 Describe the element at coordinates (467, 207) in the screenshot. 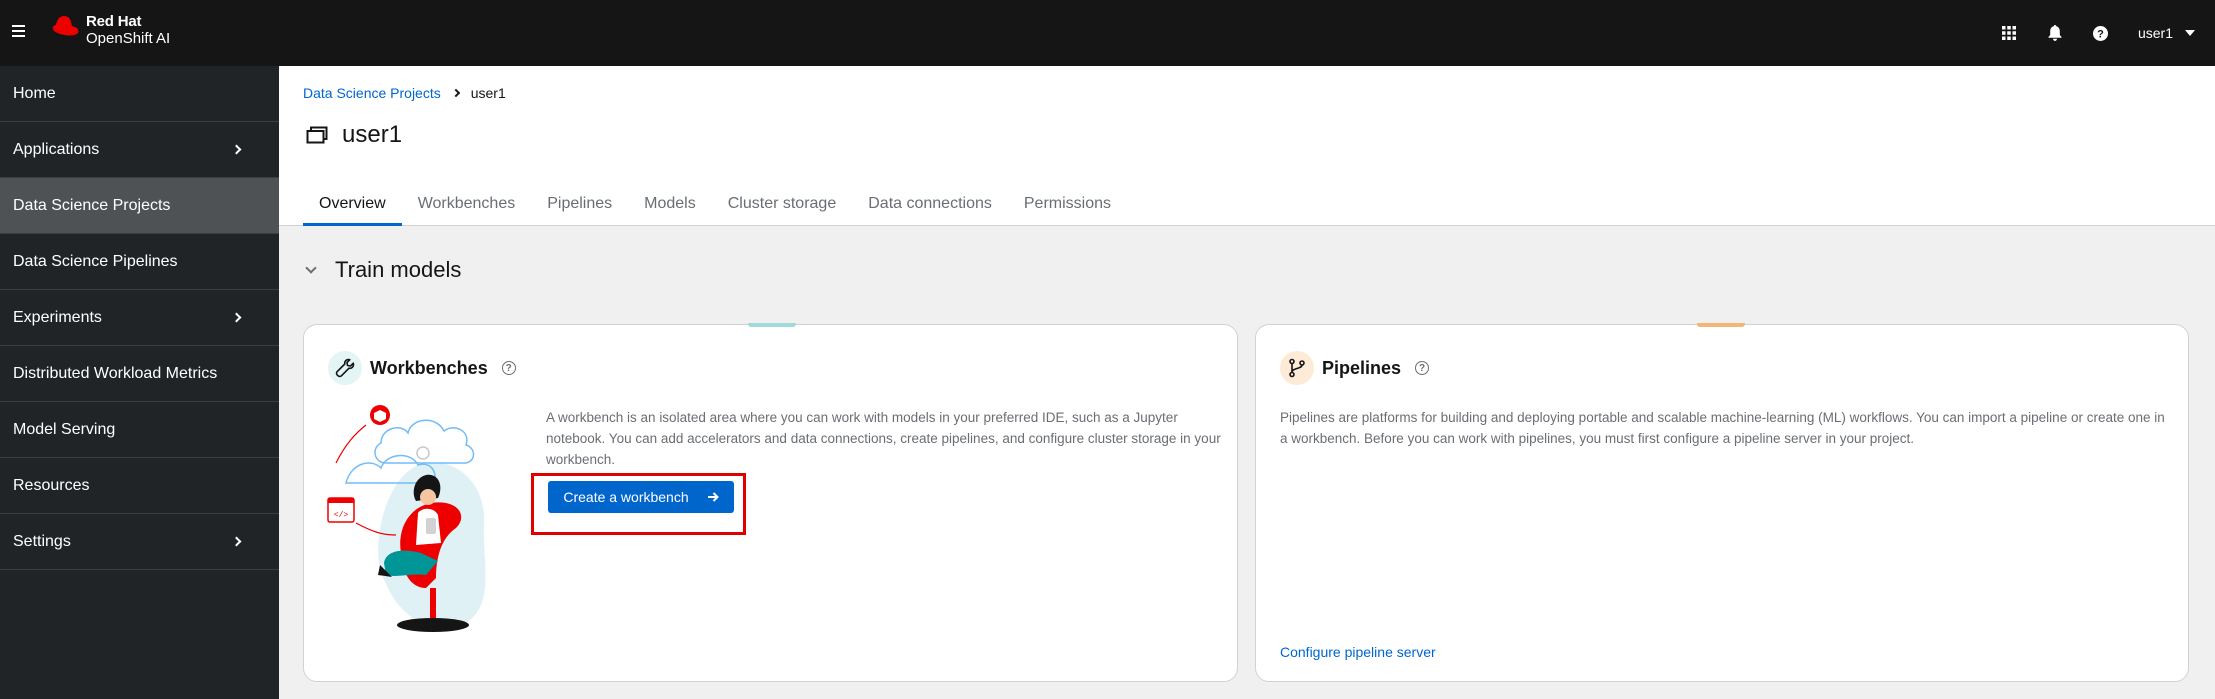

I see `tab-workbenches: Workbenches` at that location.